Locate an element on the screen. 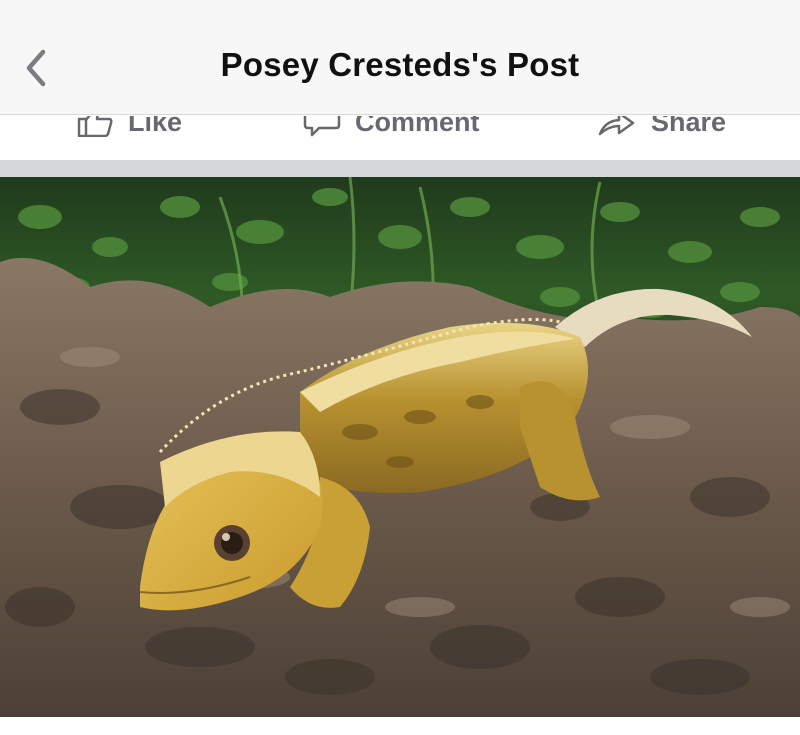 Image resolution: width=800 pixels, height=735 pixels. share-button: Share is located at coordinates (661, 129).